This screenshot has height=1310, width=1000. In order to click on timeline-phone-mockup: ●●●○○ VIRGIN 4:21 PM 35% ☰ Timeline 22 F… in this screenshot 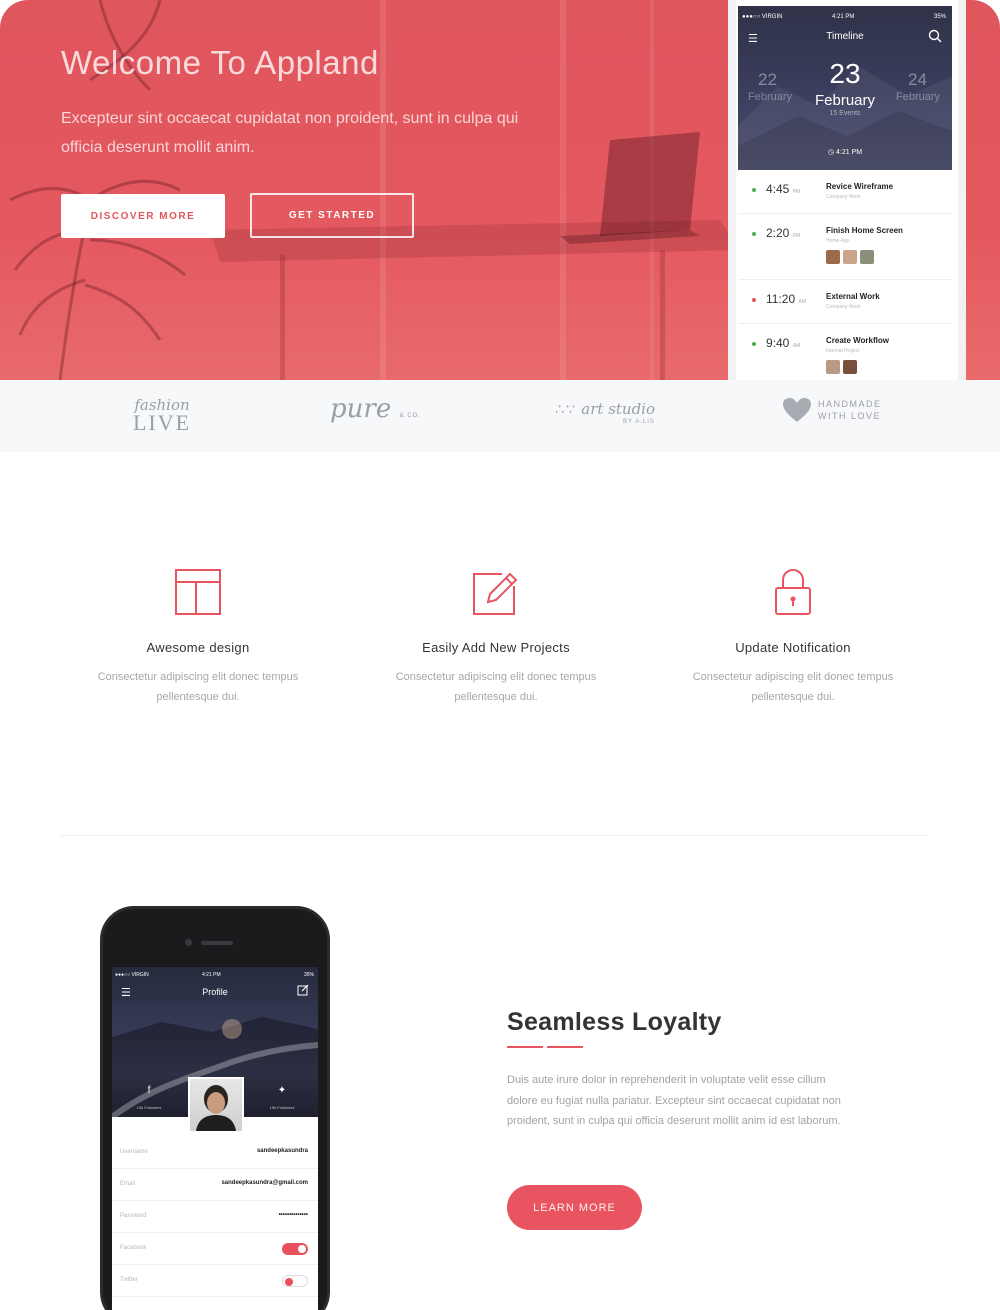, I will do `click(847, 190)`.